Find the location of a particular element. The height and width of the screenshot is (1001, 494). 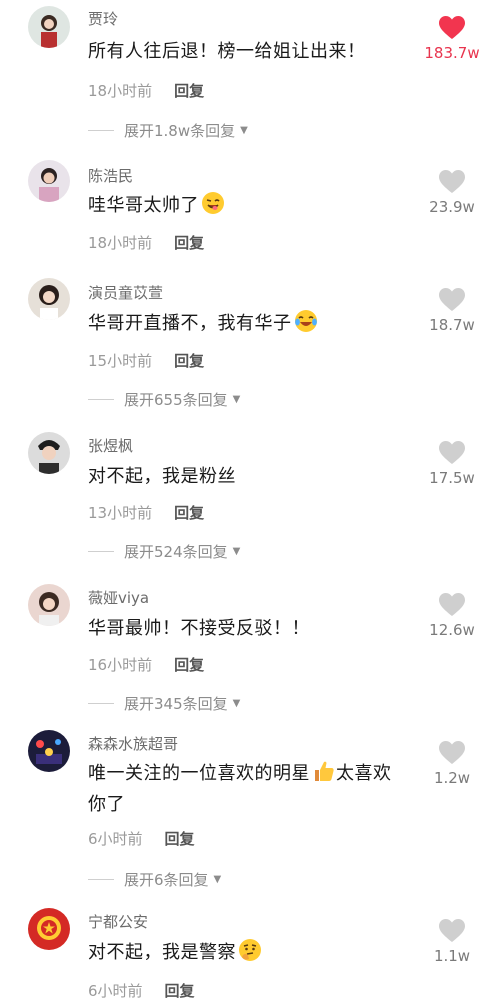

like-button: 17.5w is located at coordinates (452, 464).